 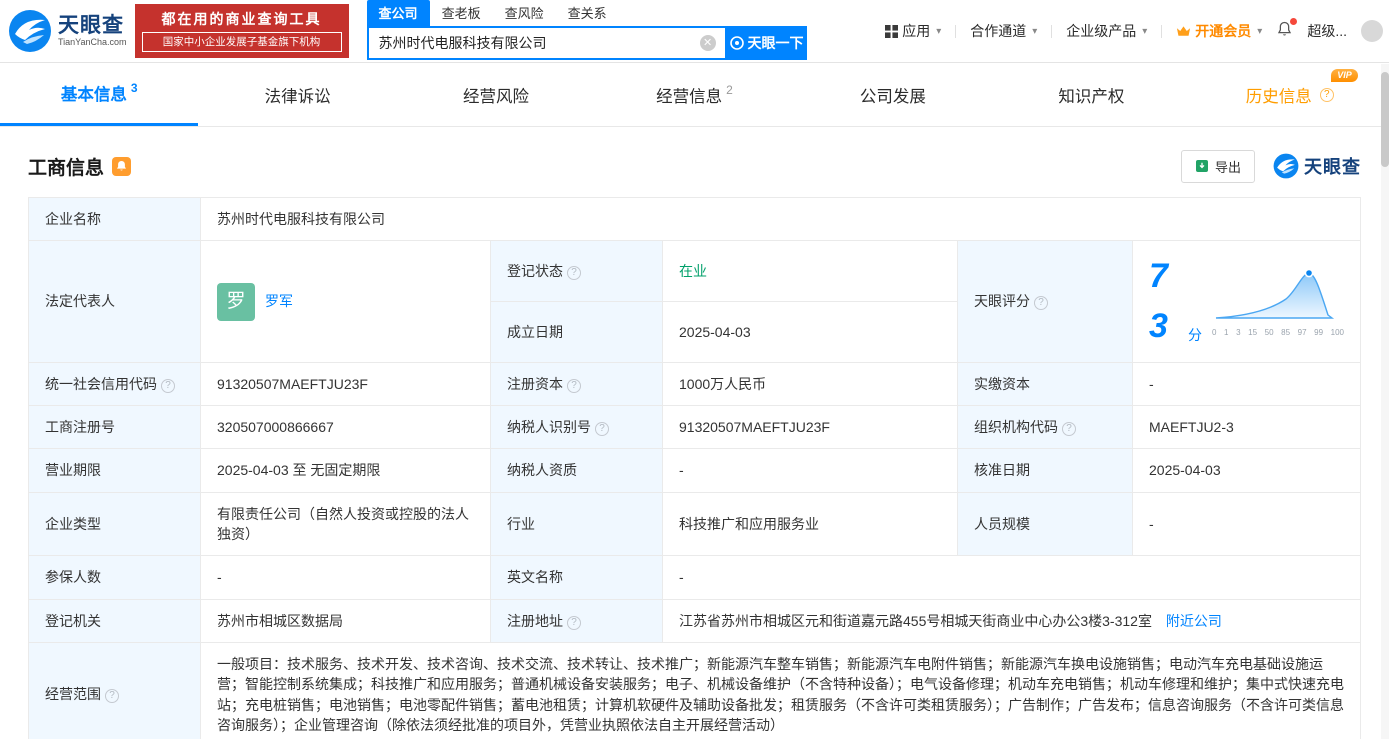 What do you see at coordinates (1317, 166) in the screenshot?
I see `brand-watermark: 天眼查` at bounding box center [1317, 166].